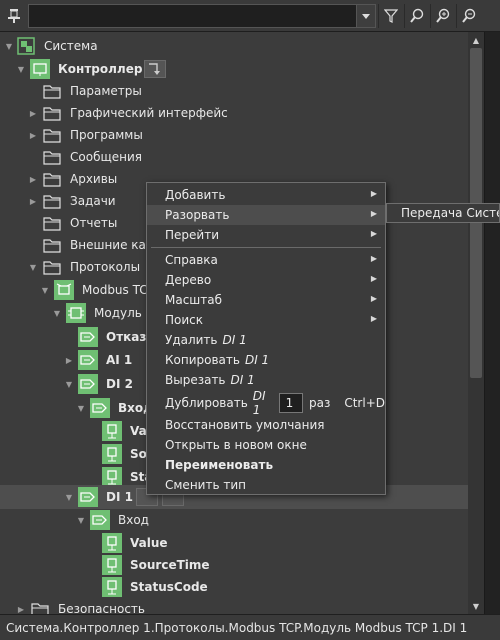 The image size is (500, 640). I want to click on shortcut-label: Ctrl+D, so click(364, 403).